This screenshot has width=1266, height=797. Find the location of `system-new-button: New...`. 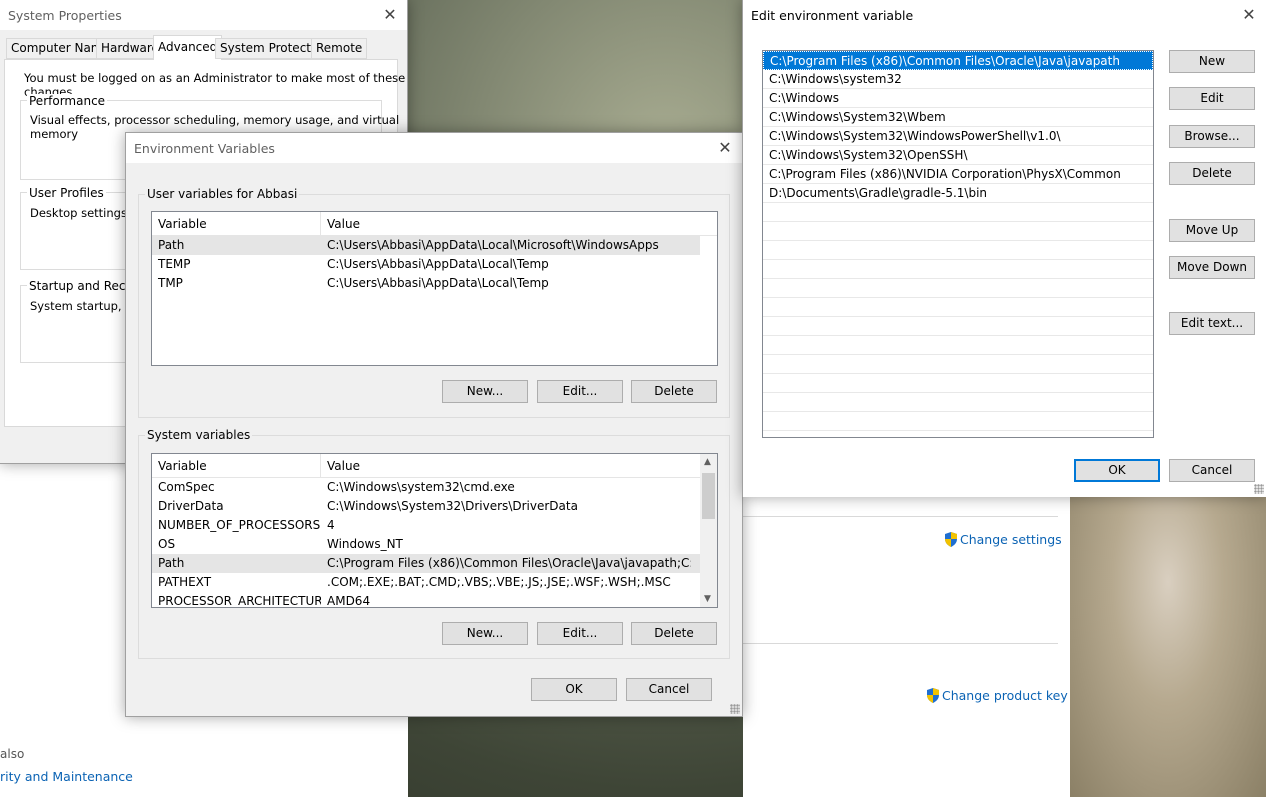

system-new-button: New... is located at coordinates (485, 633).